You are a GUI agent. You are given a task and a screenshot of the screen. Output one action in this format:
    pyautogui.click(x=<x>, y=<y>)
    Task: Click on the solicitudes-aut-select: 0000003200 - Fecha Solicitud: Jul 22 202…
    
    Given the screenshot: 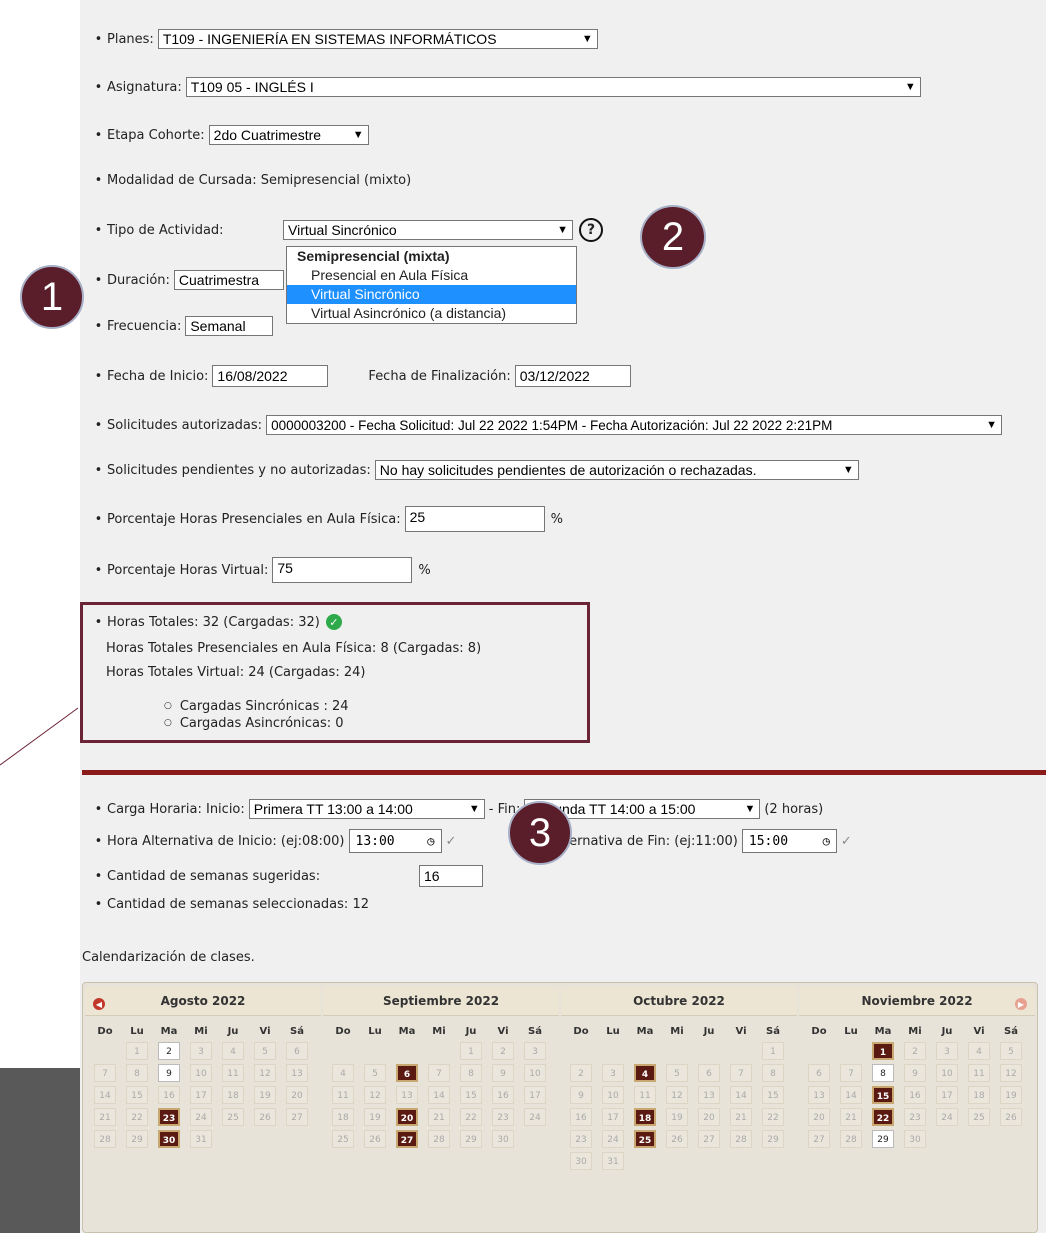 What is the action you would take?
    pyautogui.click(x=634, y=425)
    